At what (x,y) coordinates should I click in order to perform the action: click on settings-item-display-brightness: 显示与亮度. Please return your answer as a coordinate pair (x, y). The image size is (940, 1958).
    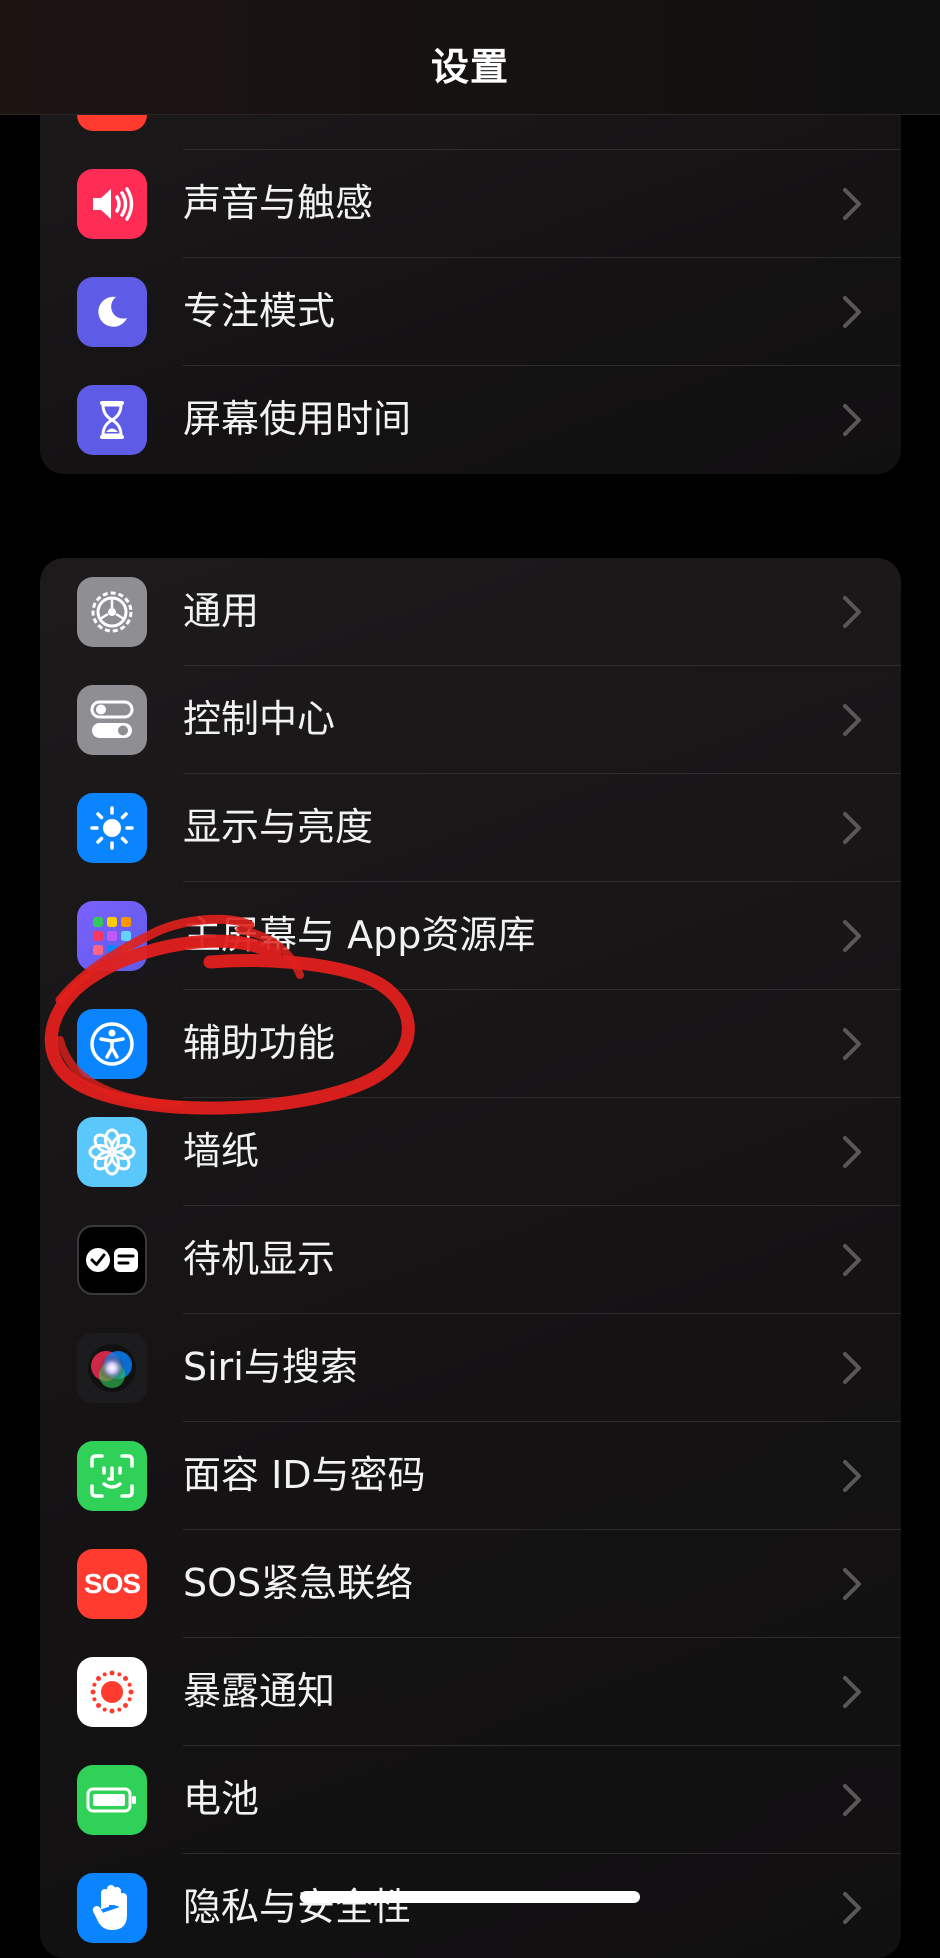
    Looking at the image, I should click on (470, 828).